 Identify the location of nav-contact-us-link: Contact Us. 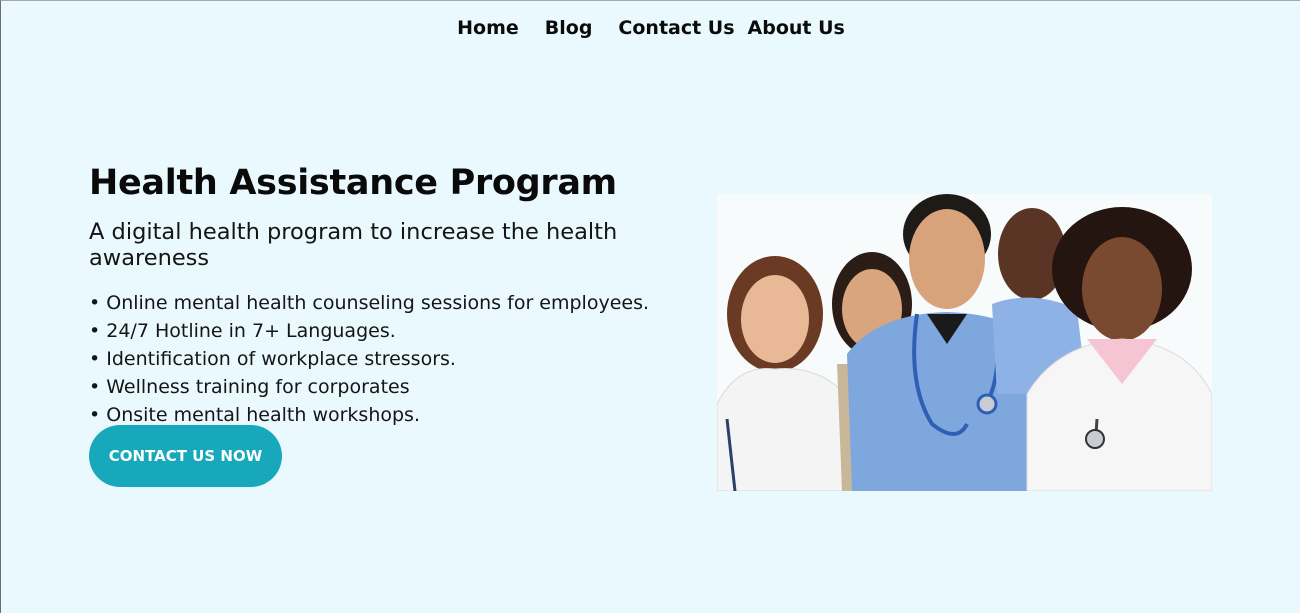
(676, 28).